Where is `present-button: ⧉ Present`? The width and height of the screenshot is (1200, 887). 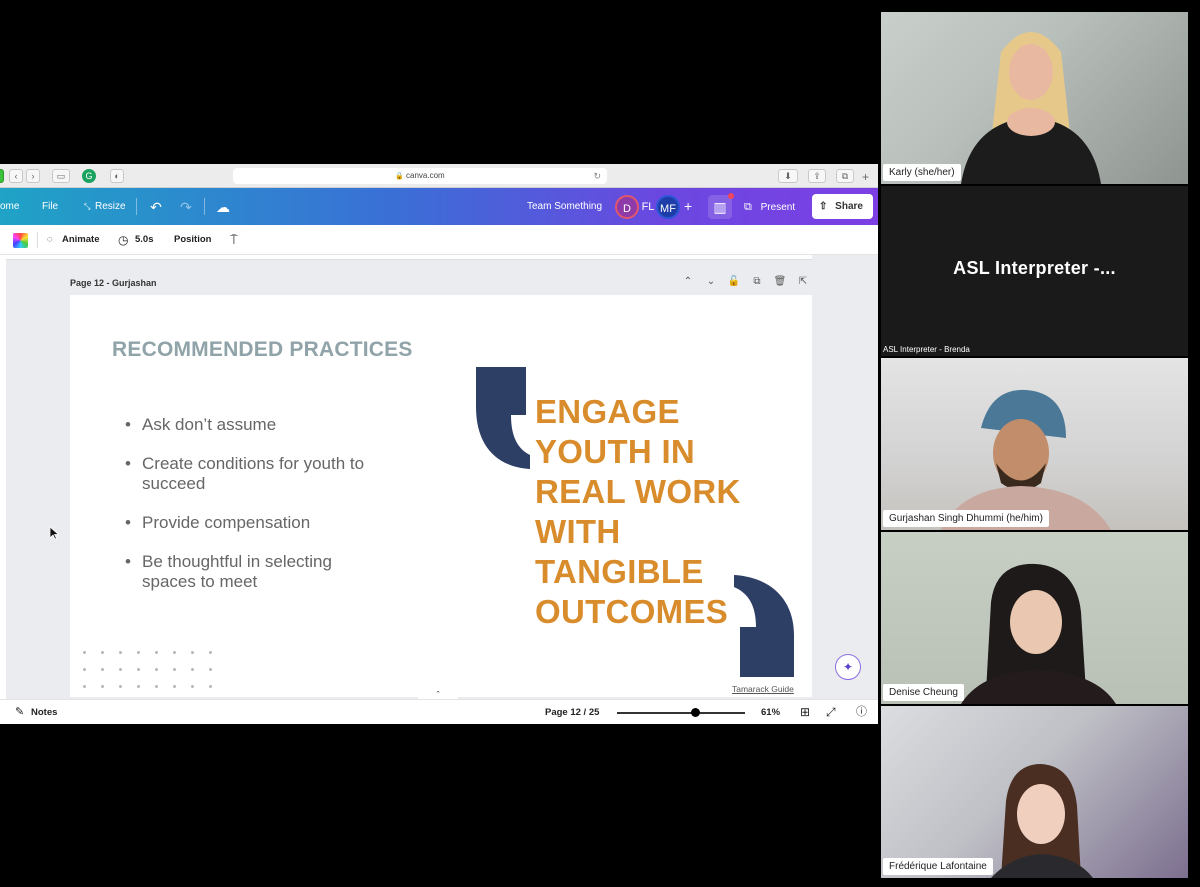 present-button: ⧉ Present is located at coordinates (772, 207).